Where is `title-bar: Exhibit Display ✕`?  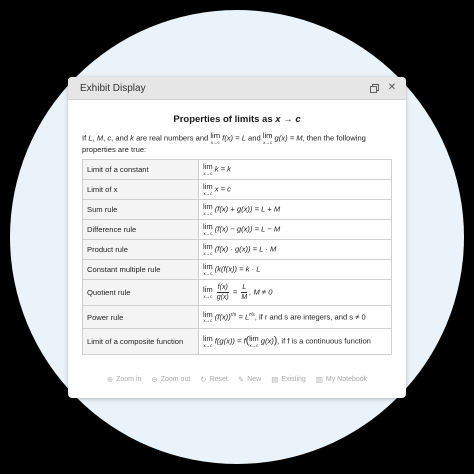
title-bar: Exhibit Display ✕ is located at coordinates (237, 88).